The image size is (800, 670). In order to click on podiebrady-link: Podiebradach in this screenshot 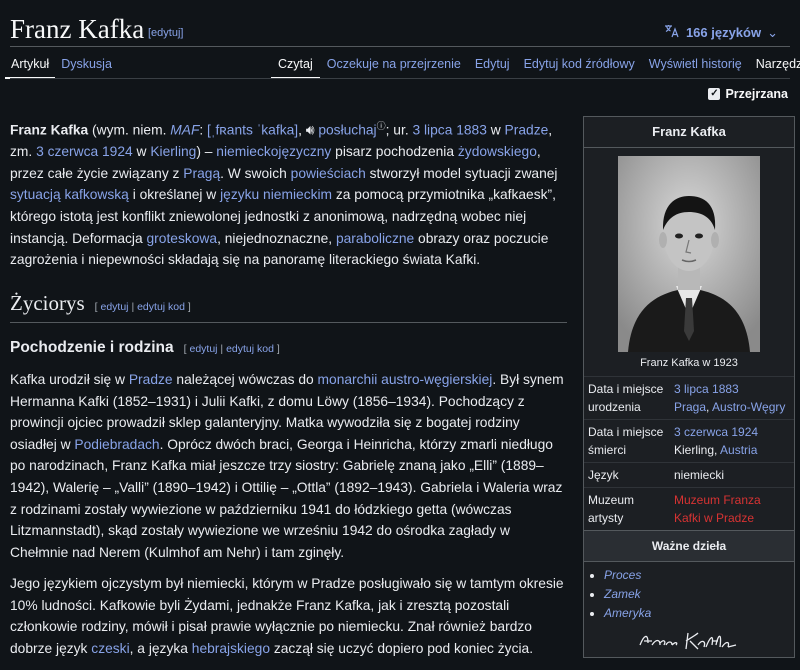, I will do `click(116, 444)`.